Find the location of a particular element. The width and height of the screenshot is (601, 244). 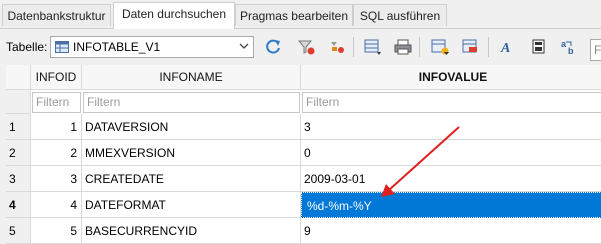

delete-record-icon is located at coordinates (469, 46).